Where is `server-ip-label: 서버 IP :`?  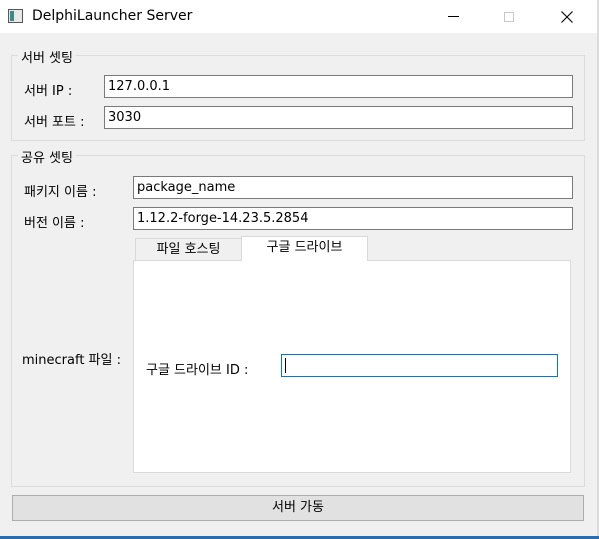
server-ip-label: 서버 IP : is located at coordinates (48, 91).